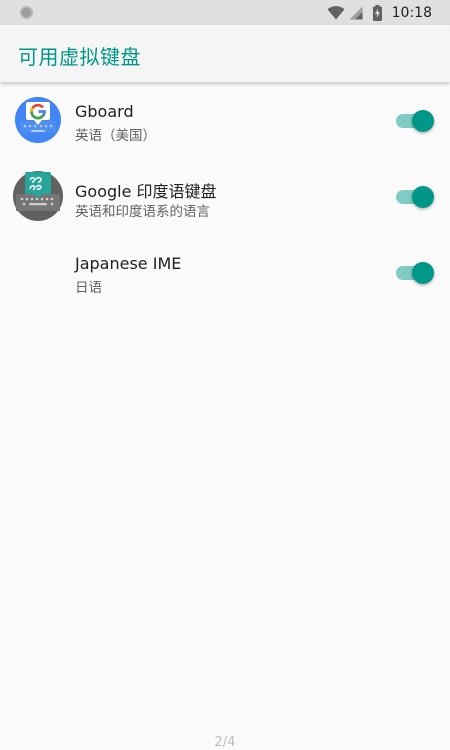  I want to click on page-title: 可用虚拟键盘, so click(79, 57).